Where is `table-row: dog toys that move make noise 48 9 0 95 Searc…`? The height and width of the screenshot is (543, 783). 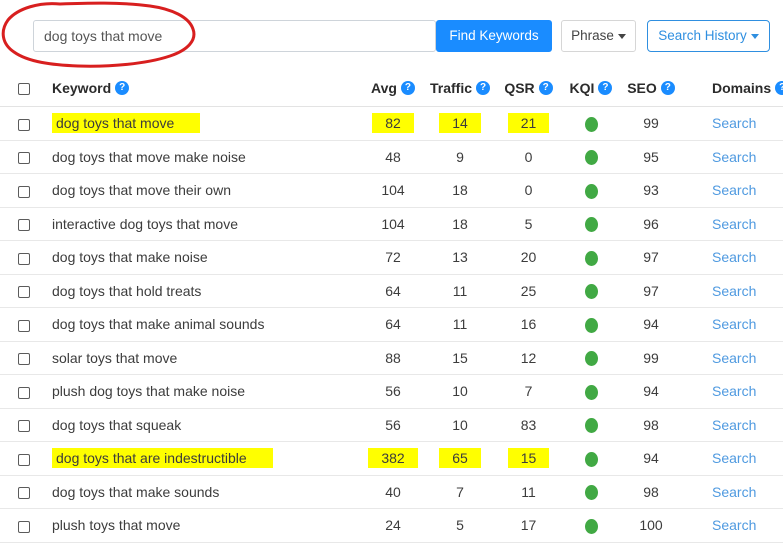
table-row: dog toys that move make noise 48 9 0 95 Searc… is located at coordinates (391, 157).